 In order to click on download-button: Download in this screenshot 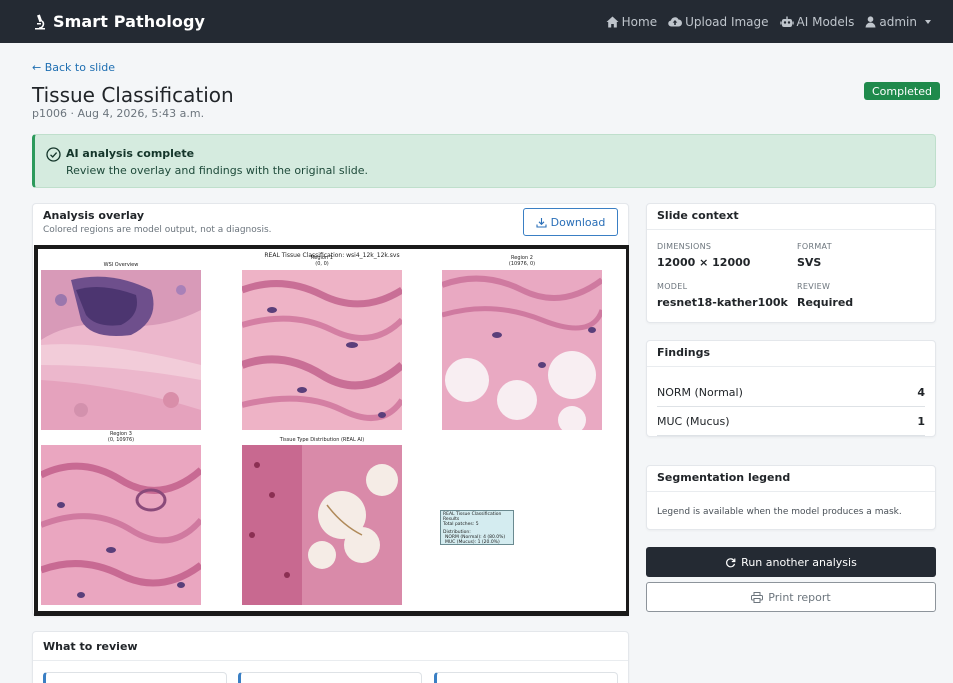, I will do `click(570, 222)`.